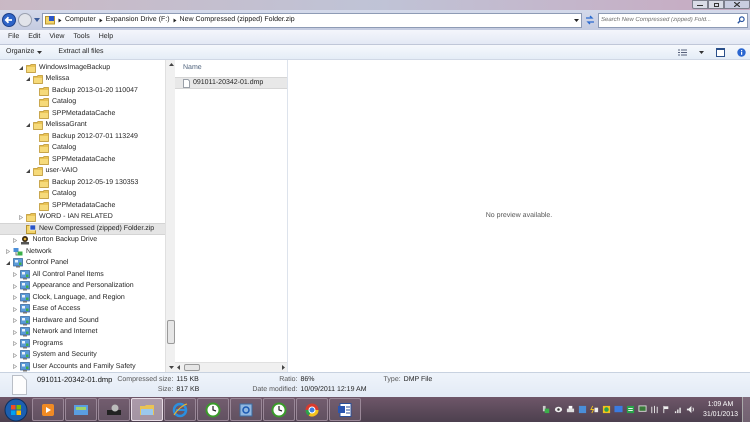  What do you see at coordinates (283, 367) in the screenshot?
I see `scroll-right-arrow-icon` at bounding box center [283, 367].